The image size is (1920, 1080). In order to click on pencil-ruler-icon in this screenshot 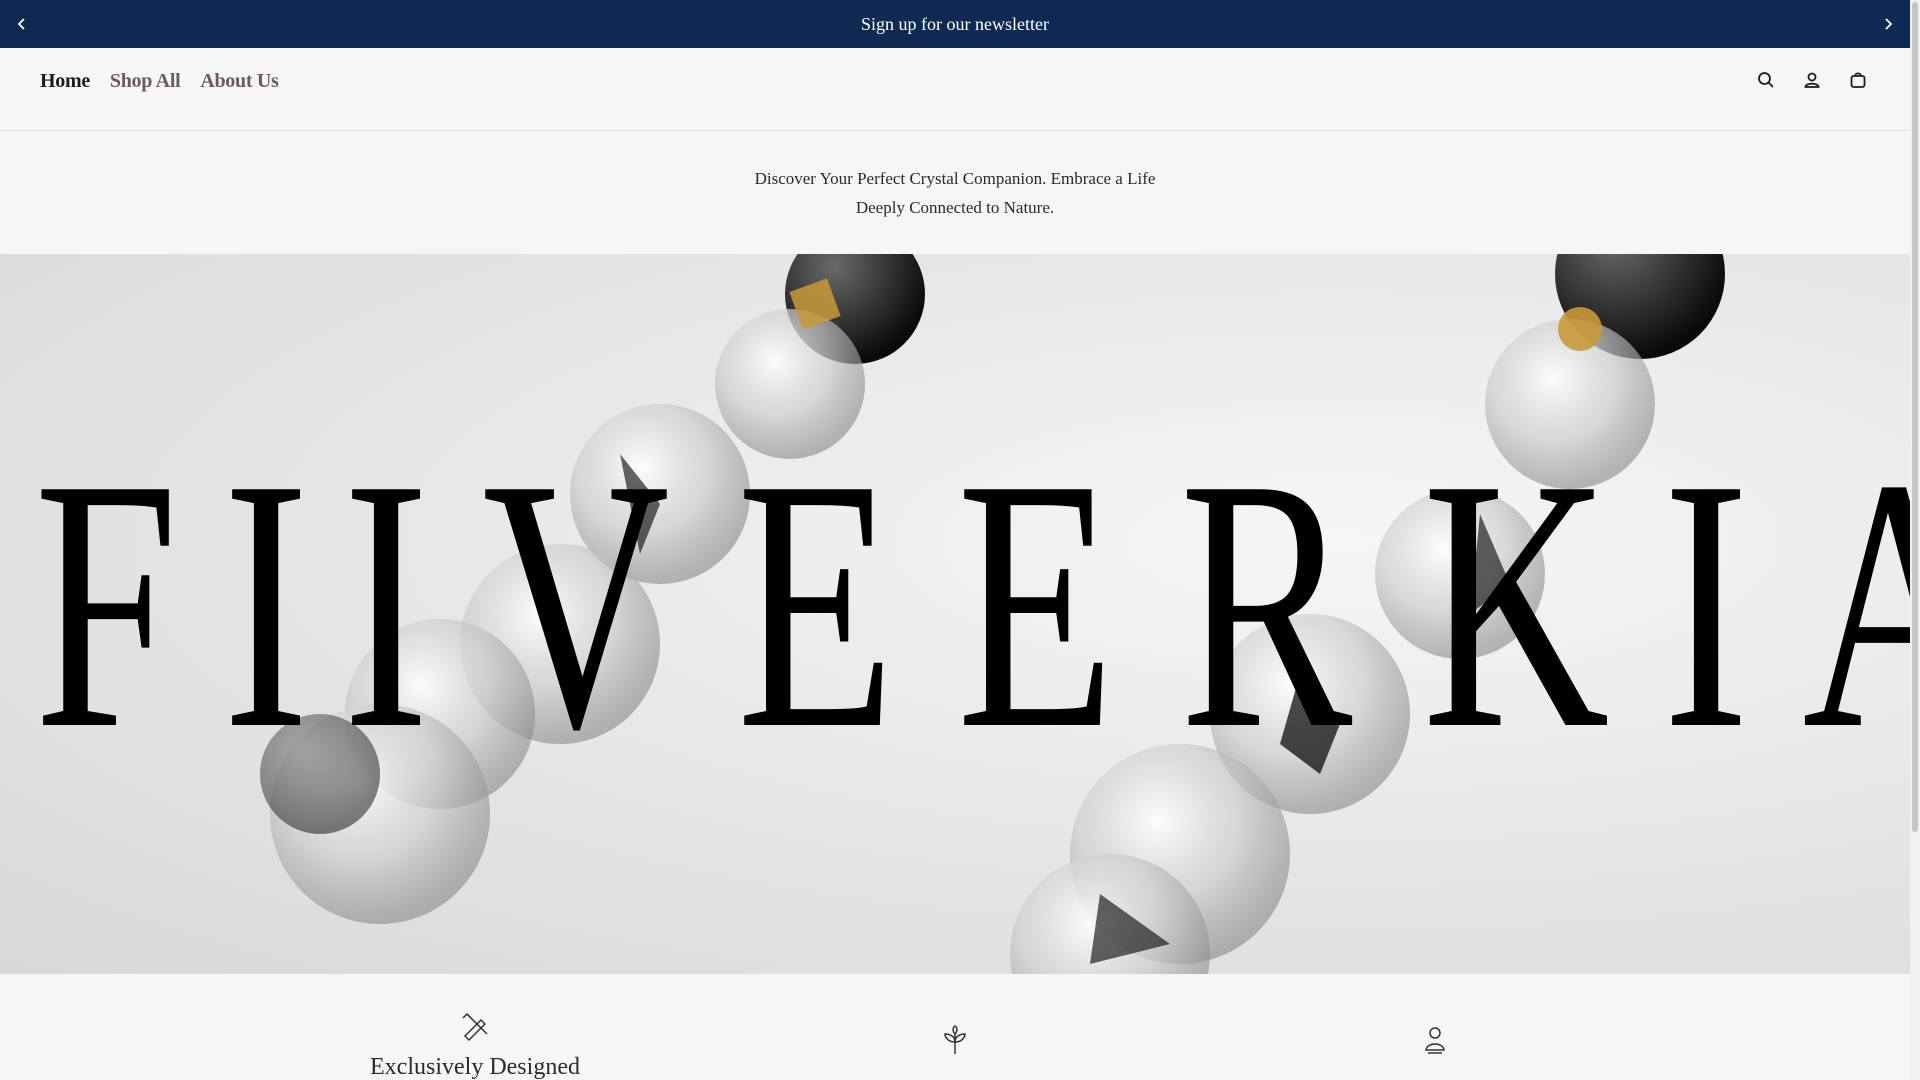, I will do `click(475, 1026)`.